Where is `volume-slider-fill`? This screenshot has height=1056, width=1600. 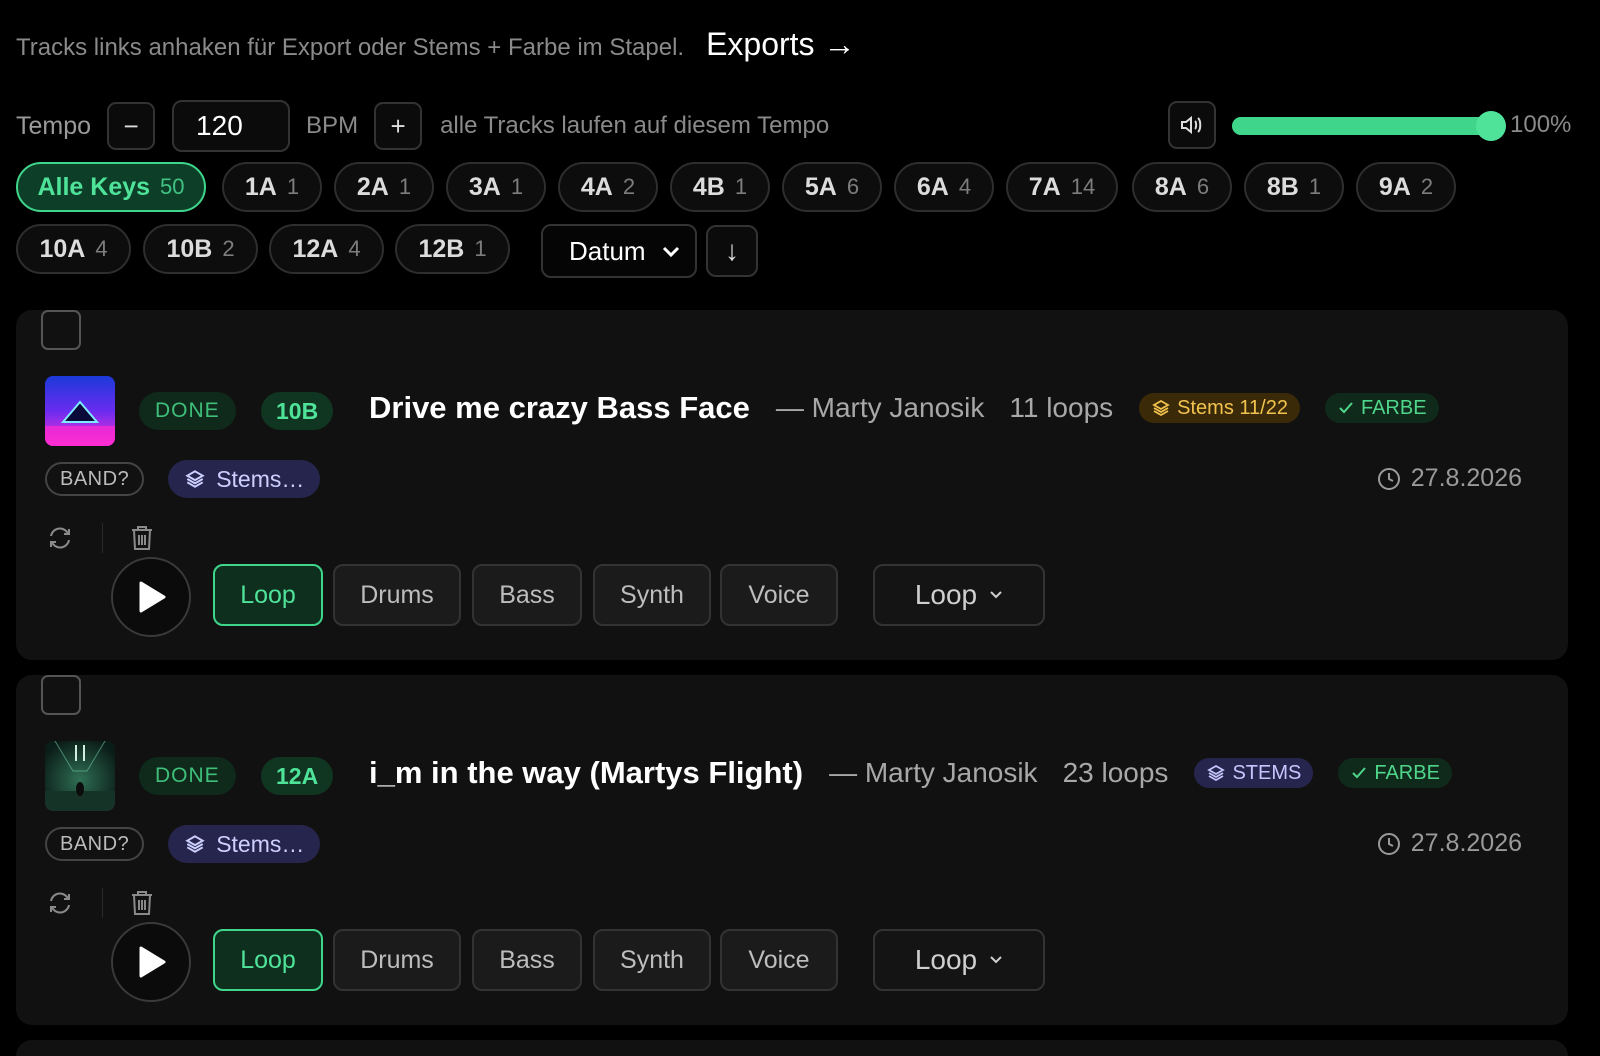
volume-slider-fill is located at coordinates (1365, 126).